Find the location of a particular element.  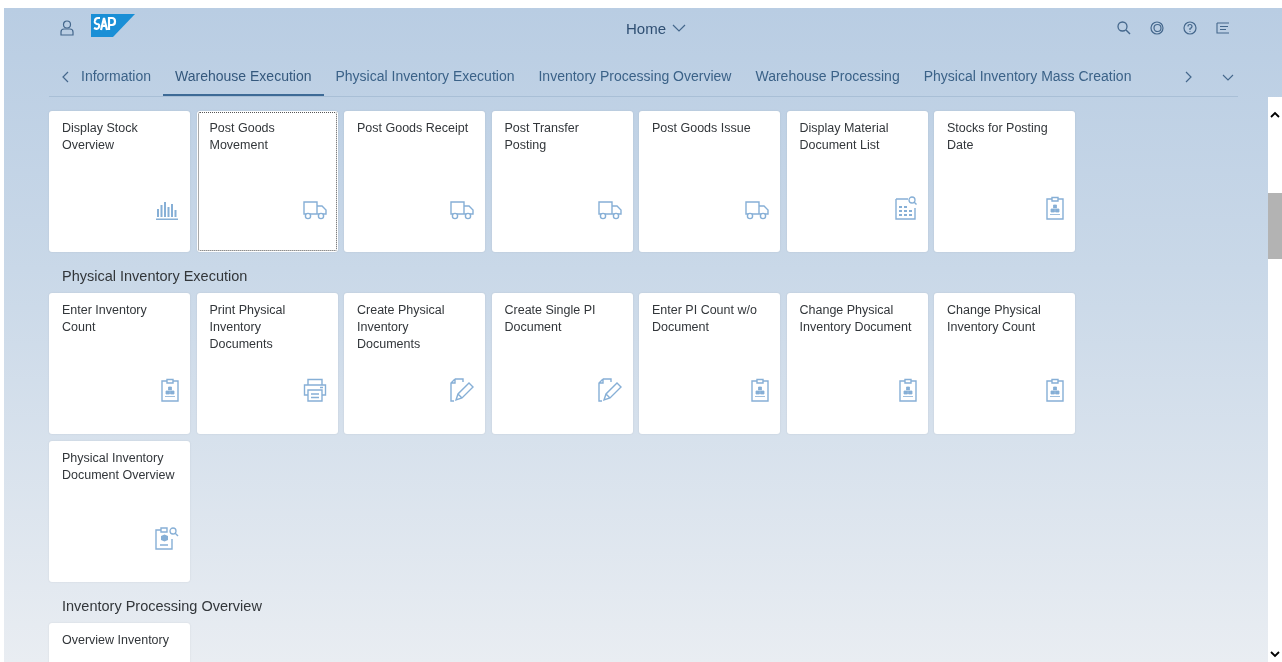

app-tile: Post Transfer Posting is located at coordinates (562, 181).